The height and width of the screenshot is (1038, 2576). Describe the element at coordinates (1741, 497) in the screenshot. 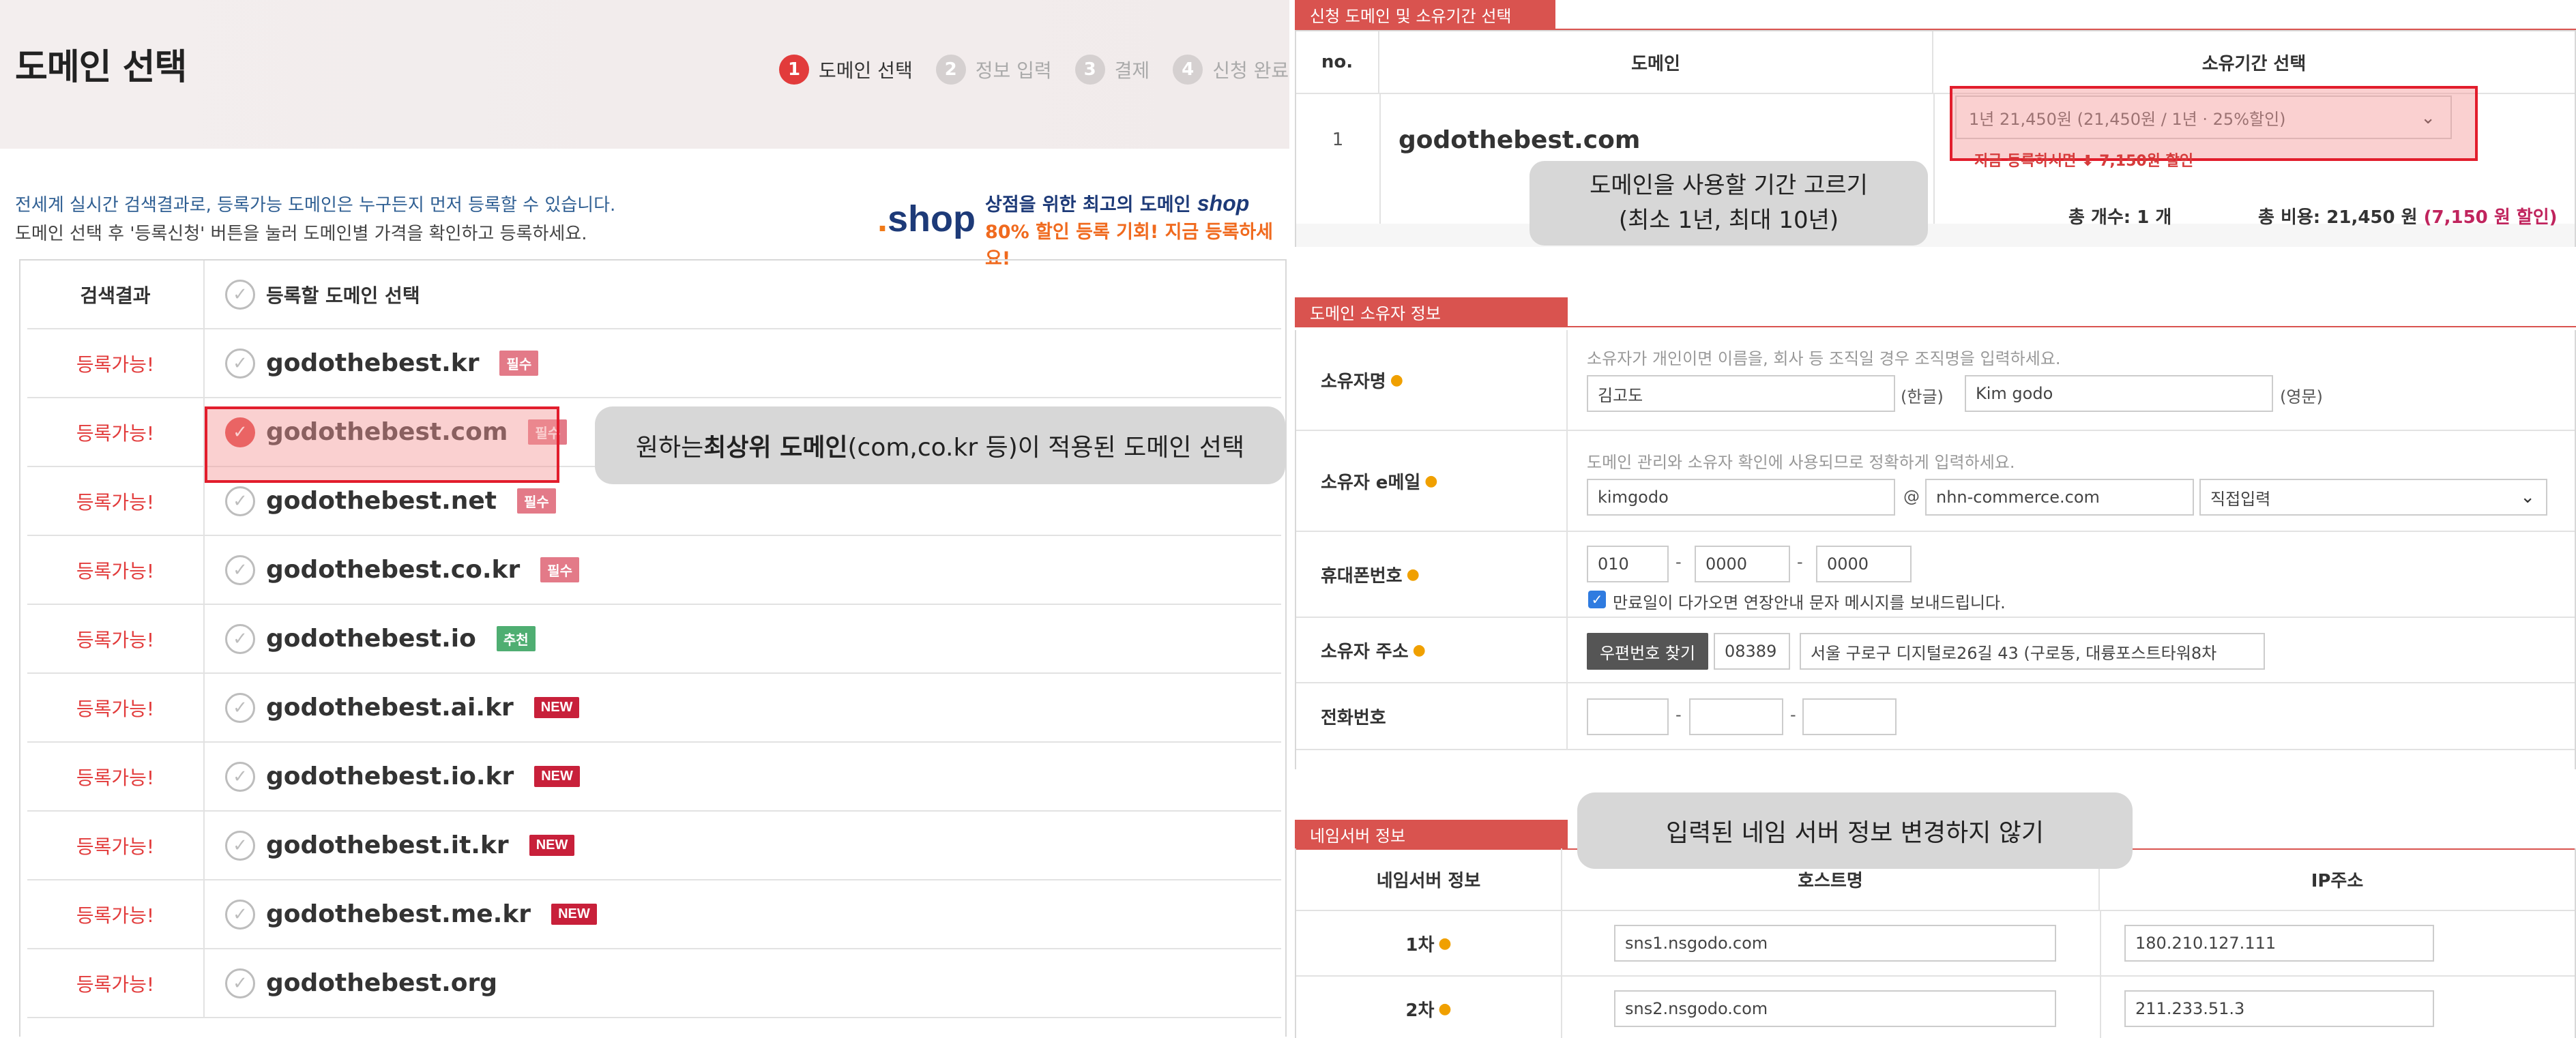

I see `email-local-input: kimgodo` at that location.